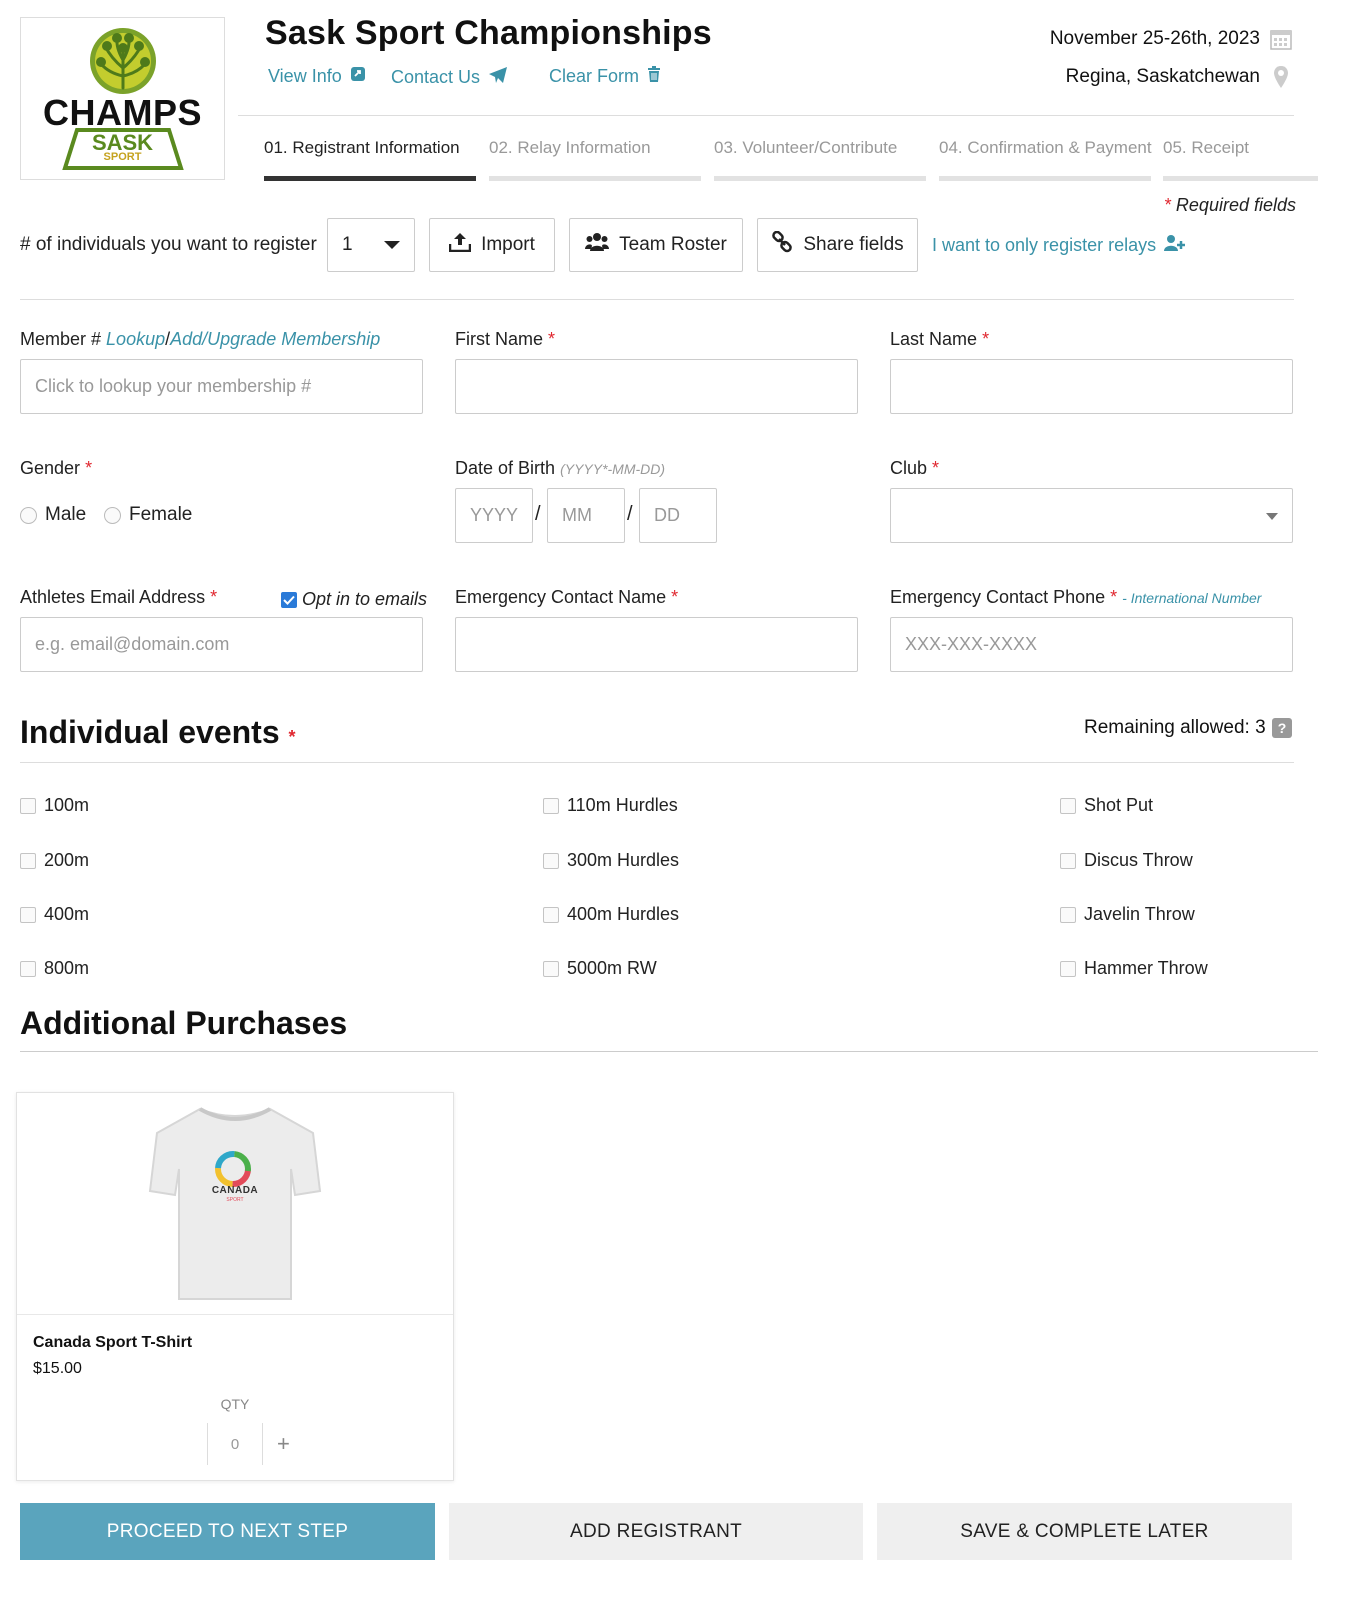 The height and width of the screenshot is (1601, 1346). What do you see at coordinates (150, 732) in the screenshot?
I see `individual-events-title-text: Individual events` at bounding box center [150, 732].